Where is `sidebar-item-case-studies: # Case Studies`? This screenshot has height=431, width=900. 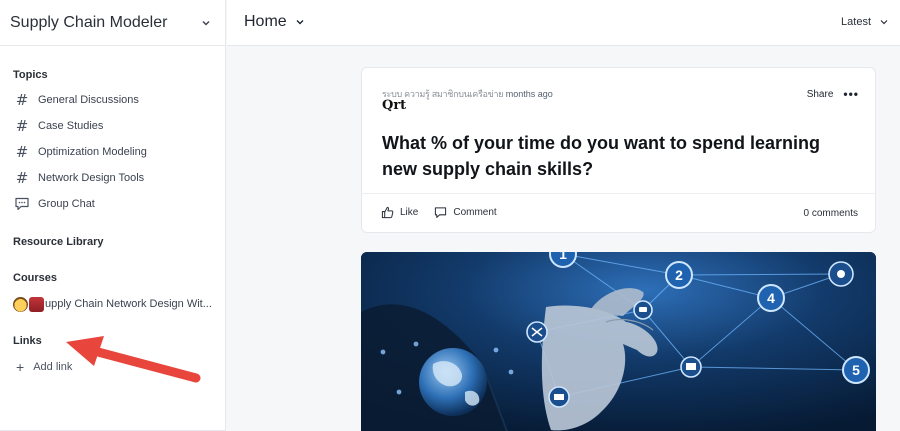 sidebar-item-case-studies: # Case Studies is located at coordinates (59, 126).